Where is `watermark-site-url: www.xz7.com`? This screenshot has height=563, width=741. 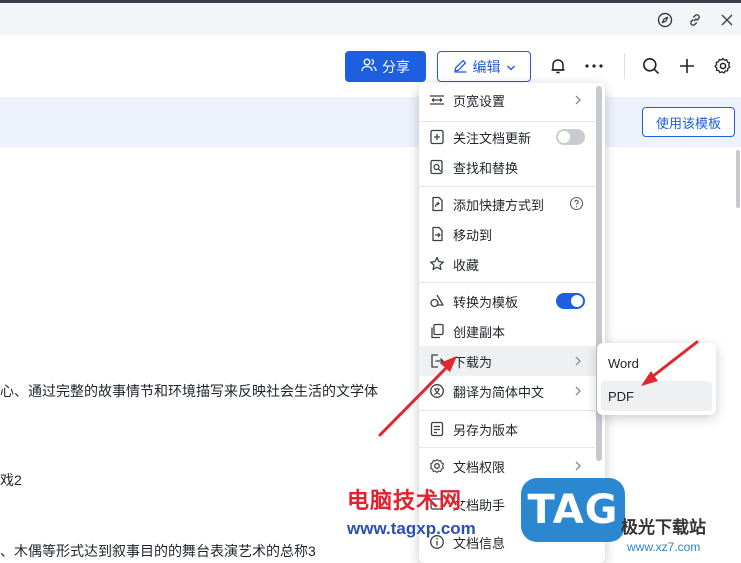 watermark-site-url: www.xz7.com is located at coordinates (664, 547).